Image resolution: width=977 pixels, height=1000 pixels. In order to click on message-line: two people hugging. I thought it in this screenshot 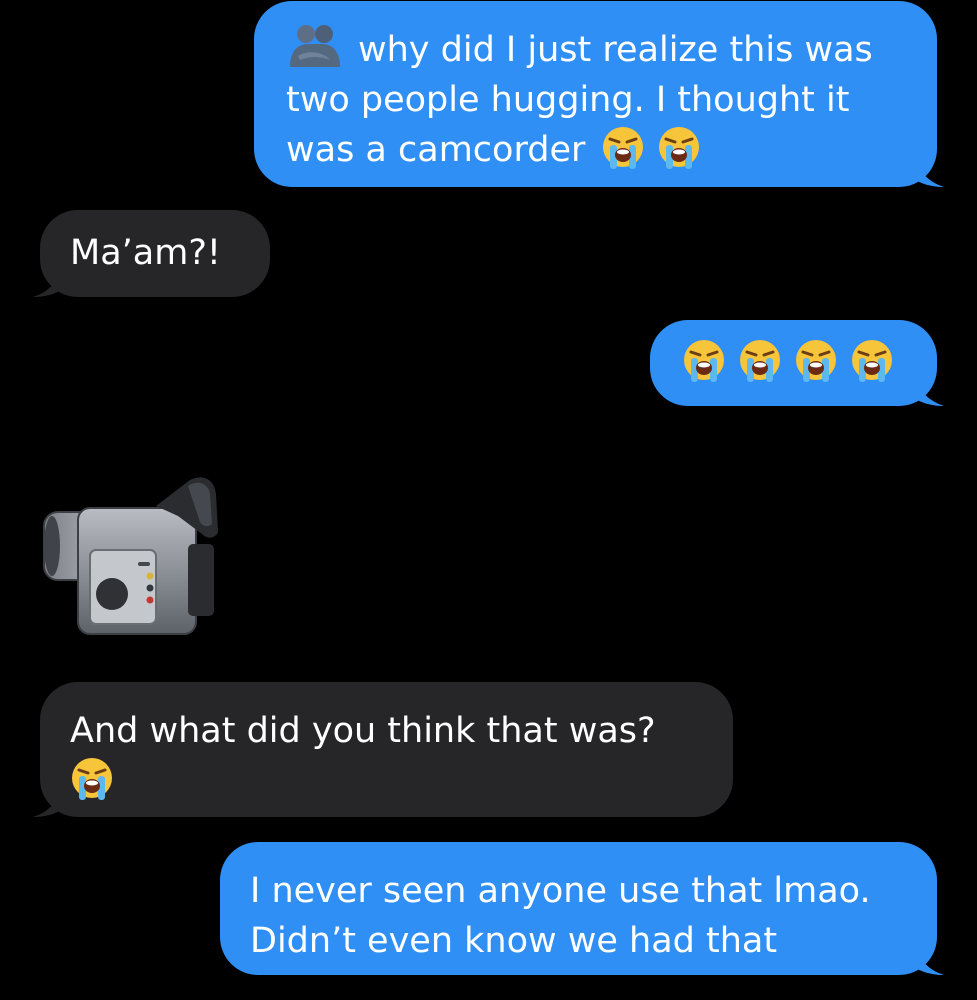, I will do `click(568, 100)`.